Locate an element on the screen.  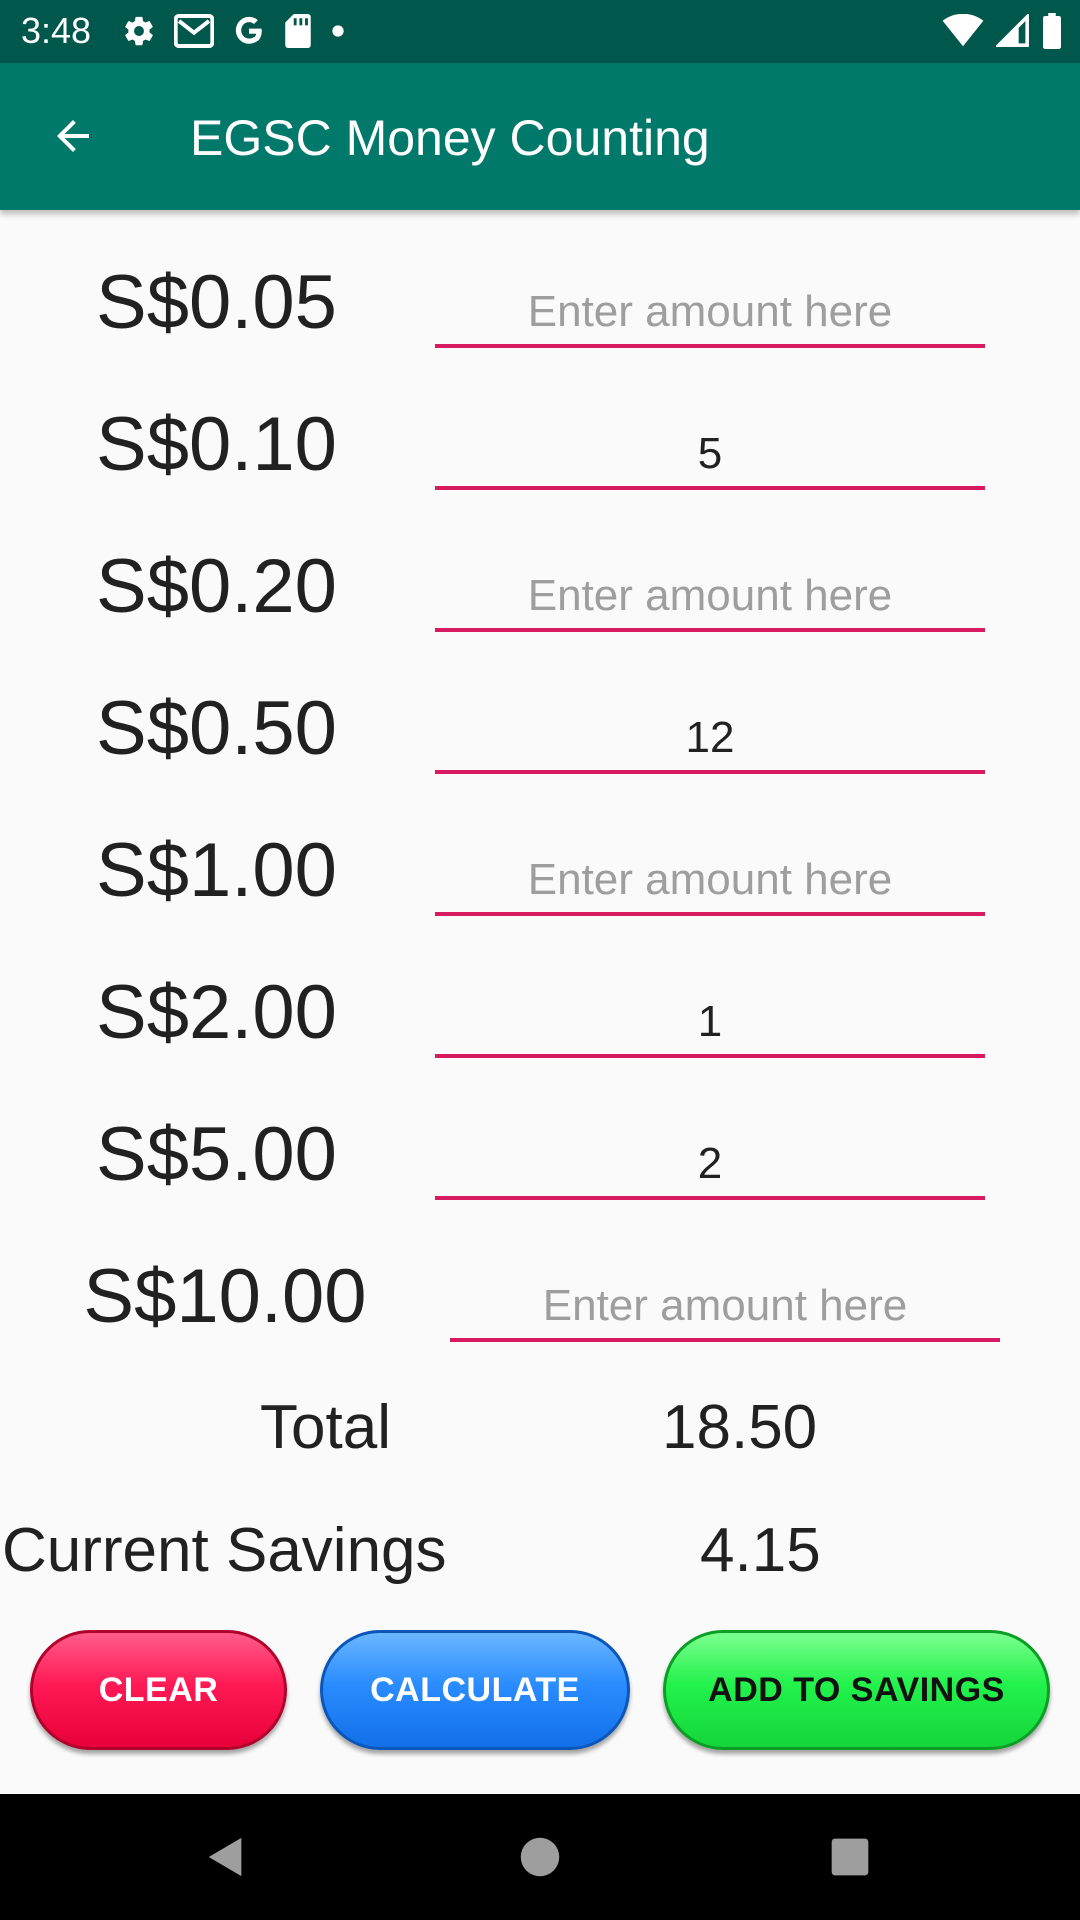
add-to-savings-button: ADD TO SAVINGS is located at coordinates (856, 1690).